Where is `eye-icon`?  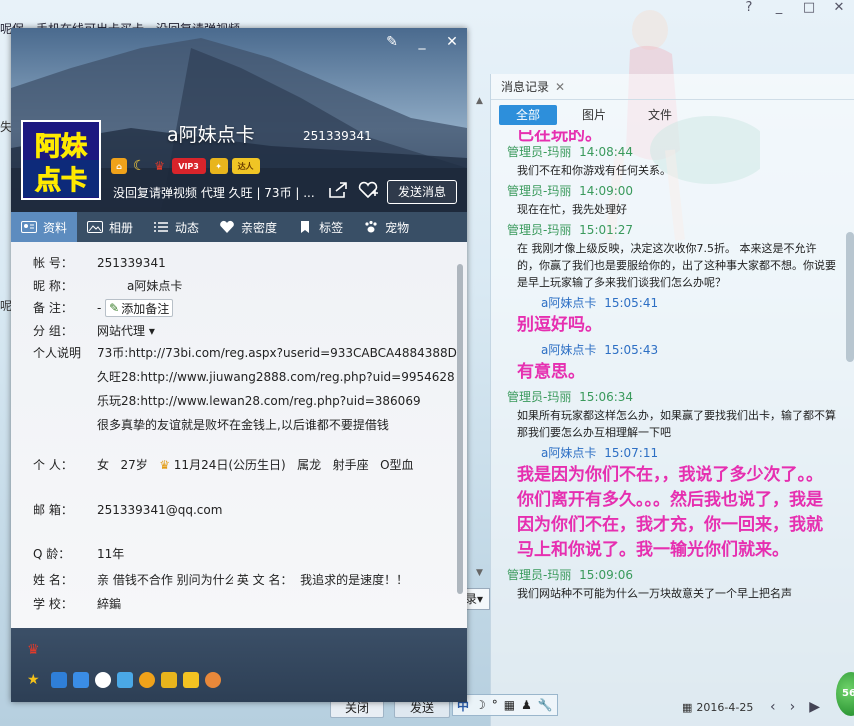 eye-icon is located at coordinates (103, 680).